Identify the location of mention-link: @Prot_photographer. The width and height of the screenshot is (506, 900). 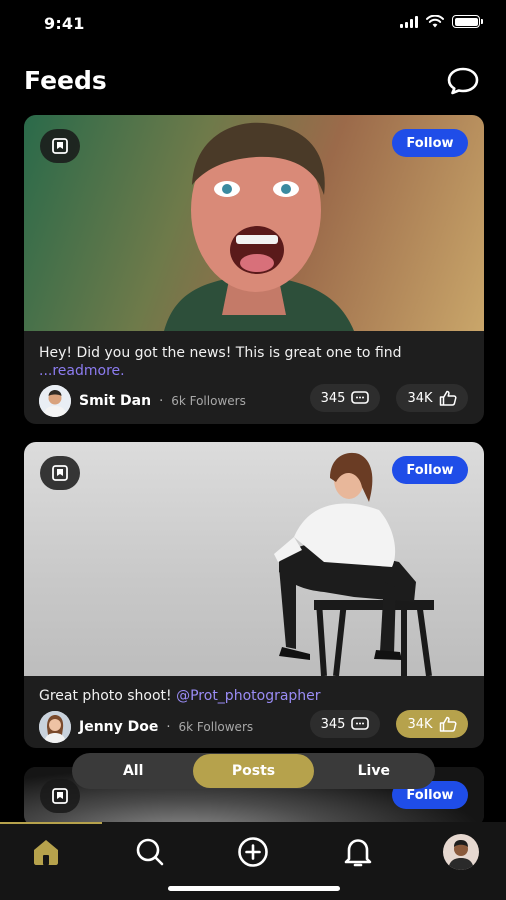
(248, 696).